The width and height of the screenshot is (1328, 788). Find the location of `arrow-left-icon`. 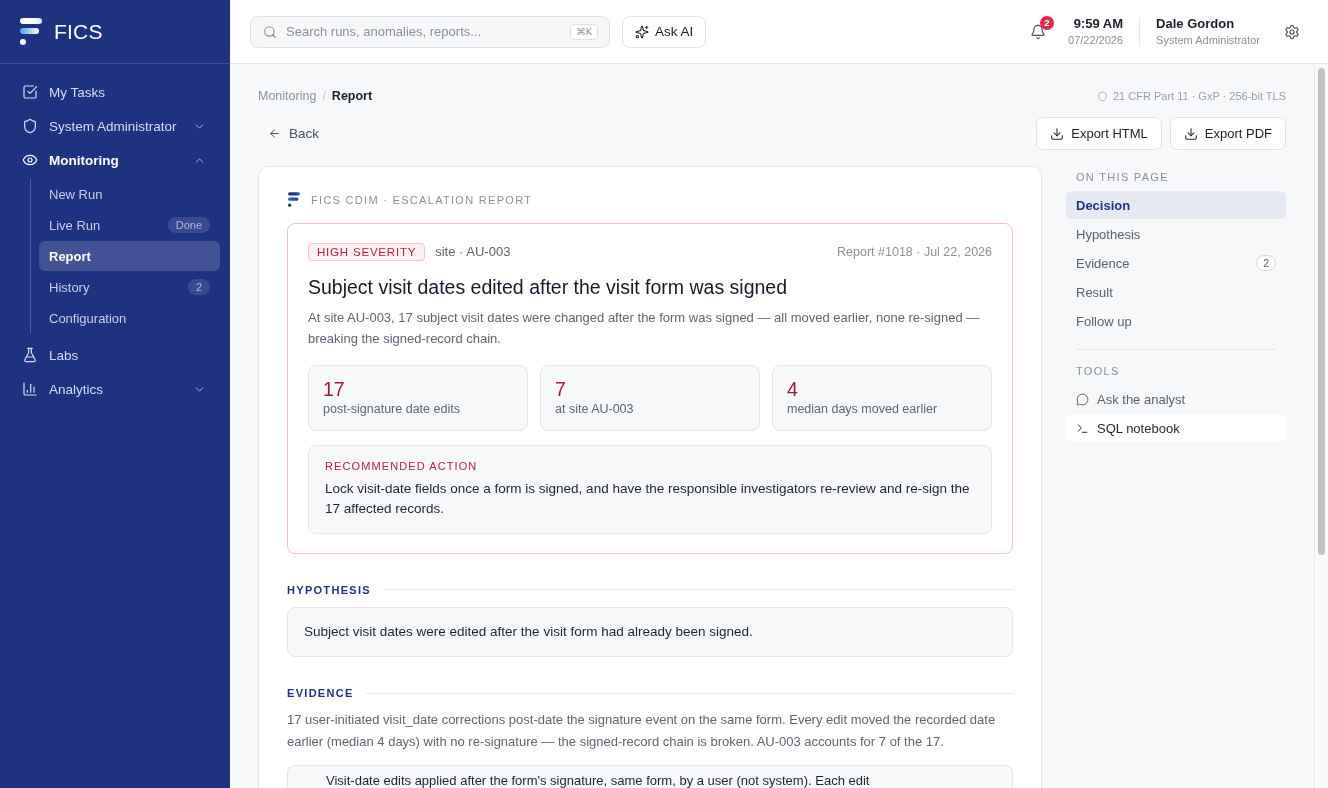

arrow-left-icon is located at coordinates (274, 133).